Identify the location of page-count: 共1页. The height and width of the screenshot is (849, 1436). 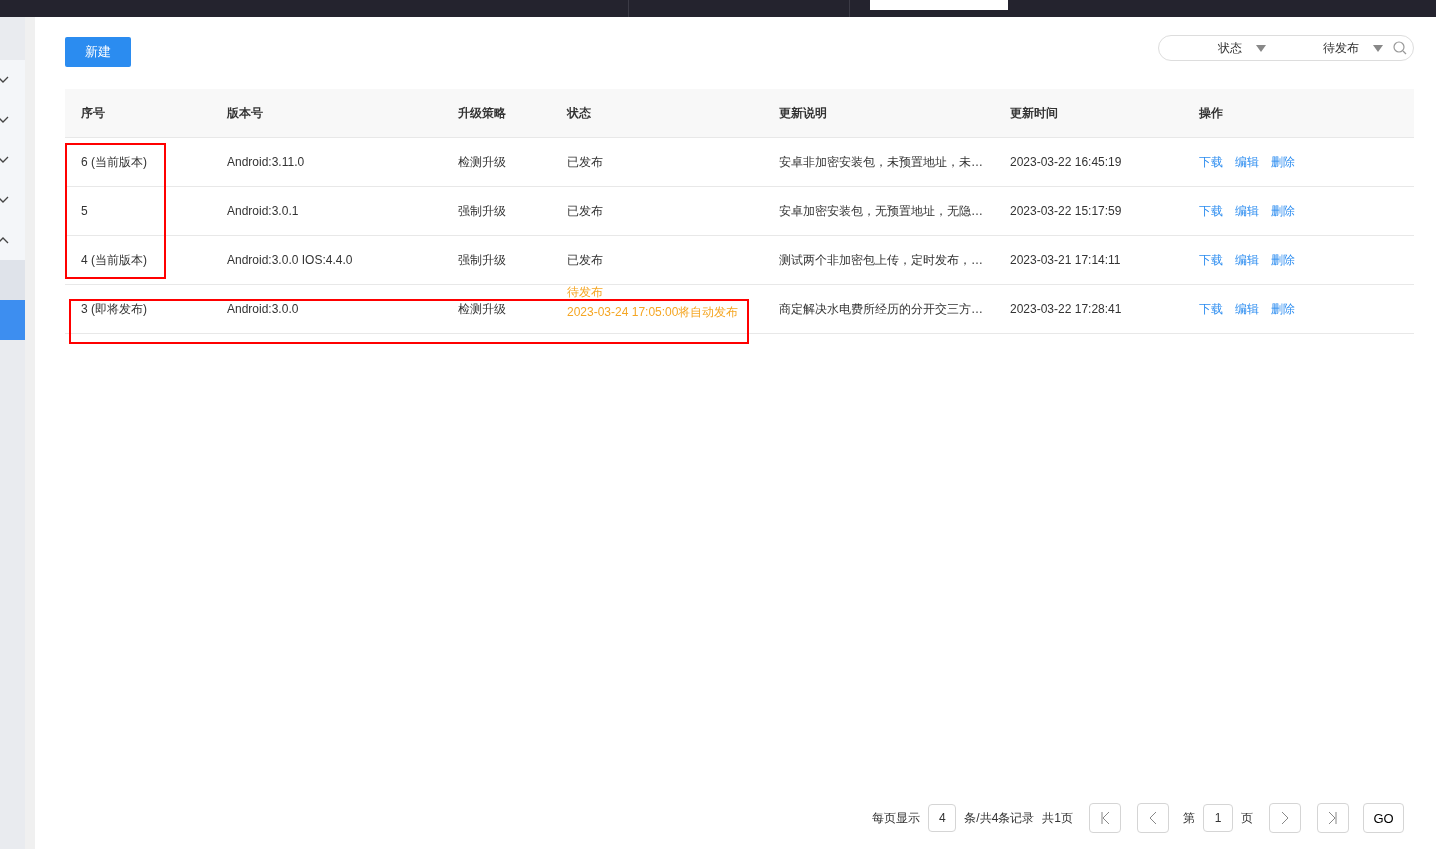
(1057, 818).